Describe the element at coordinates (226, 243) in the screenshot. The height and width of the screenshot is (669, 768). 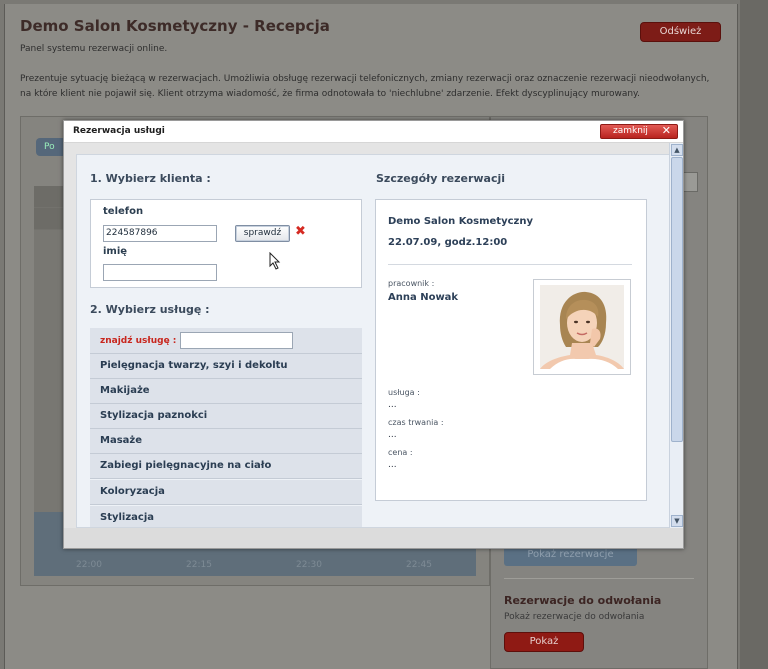
I see `client-box: telefon 224587896 sprawdź ✖ imię` at that location.